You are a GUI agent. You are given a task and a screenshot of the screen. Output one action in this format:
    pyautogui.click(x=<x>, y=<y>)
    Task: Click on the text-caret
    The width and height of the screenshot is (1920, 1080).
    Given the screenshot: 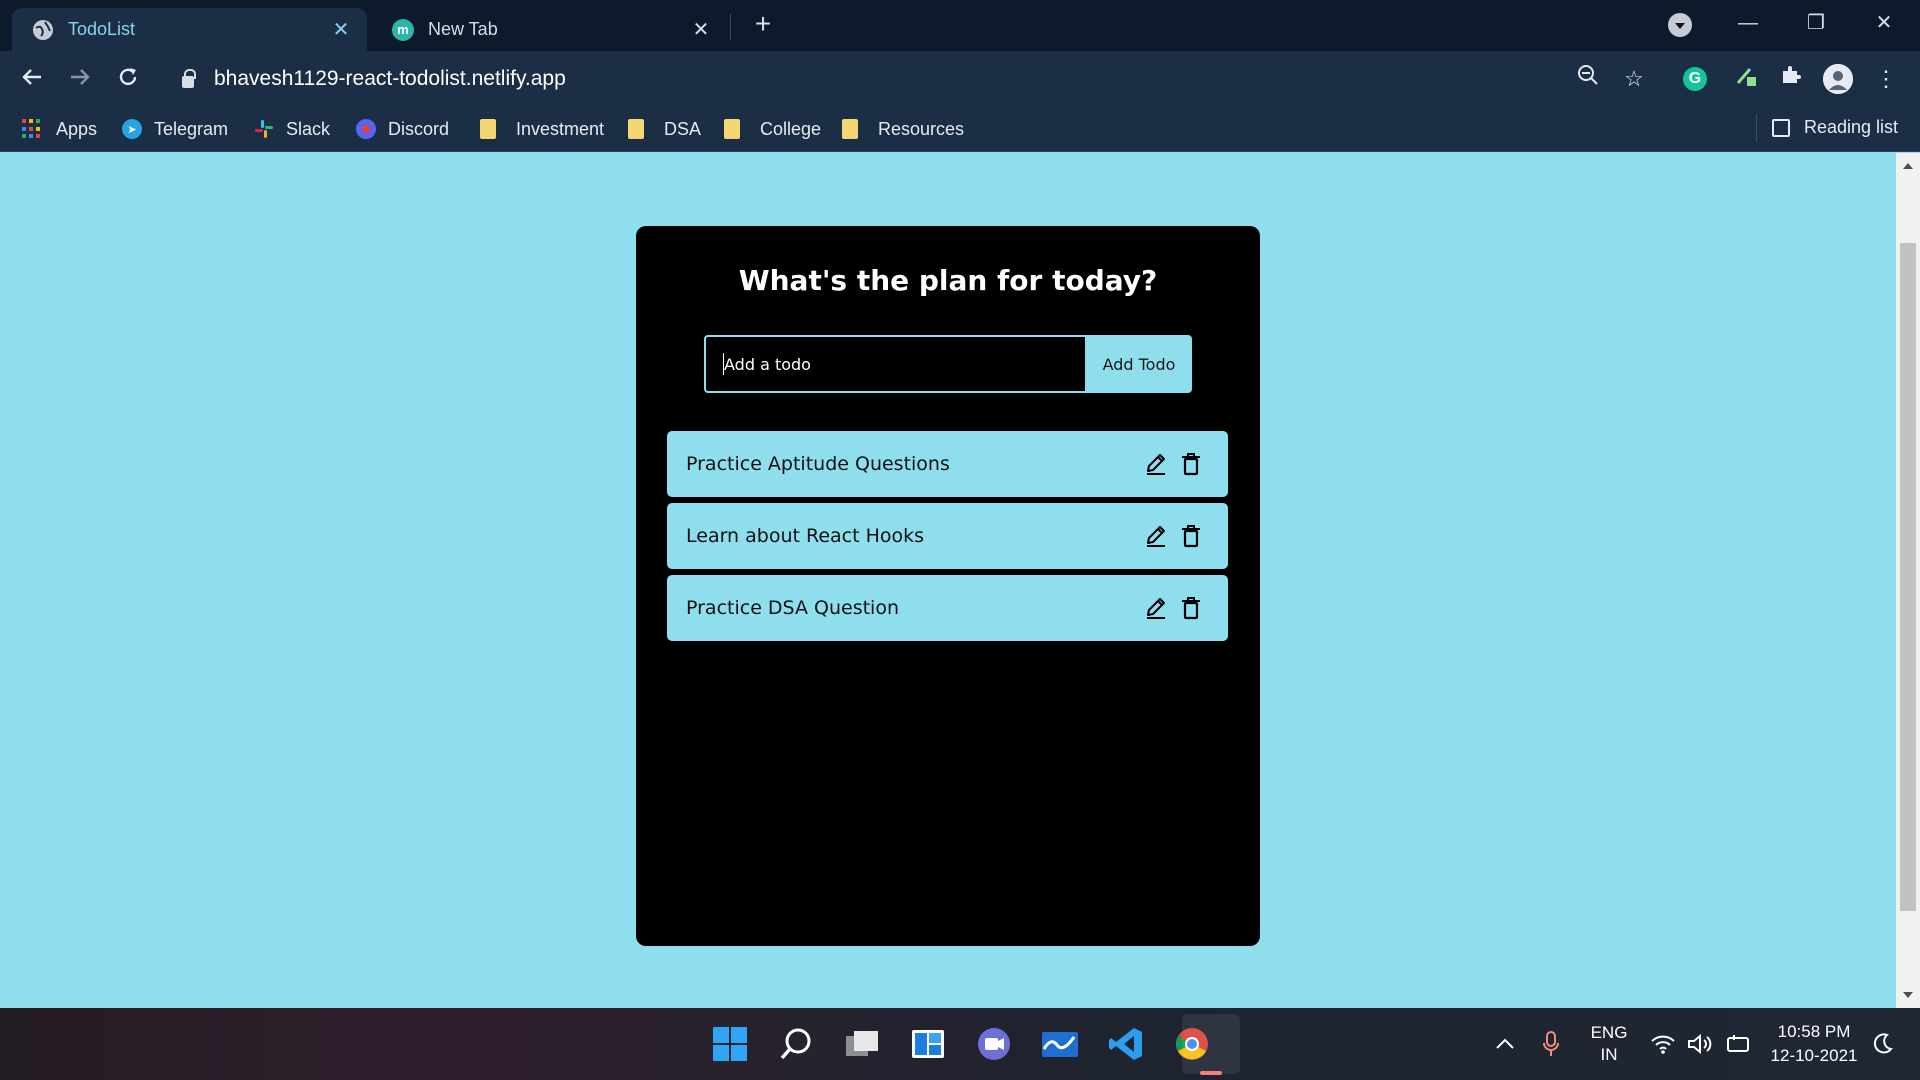 What is the action you would take?
    pyautogui.click(x=723, y=364)
    